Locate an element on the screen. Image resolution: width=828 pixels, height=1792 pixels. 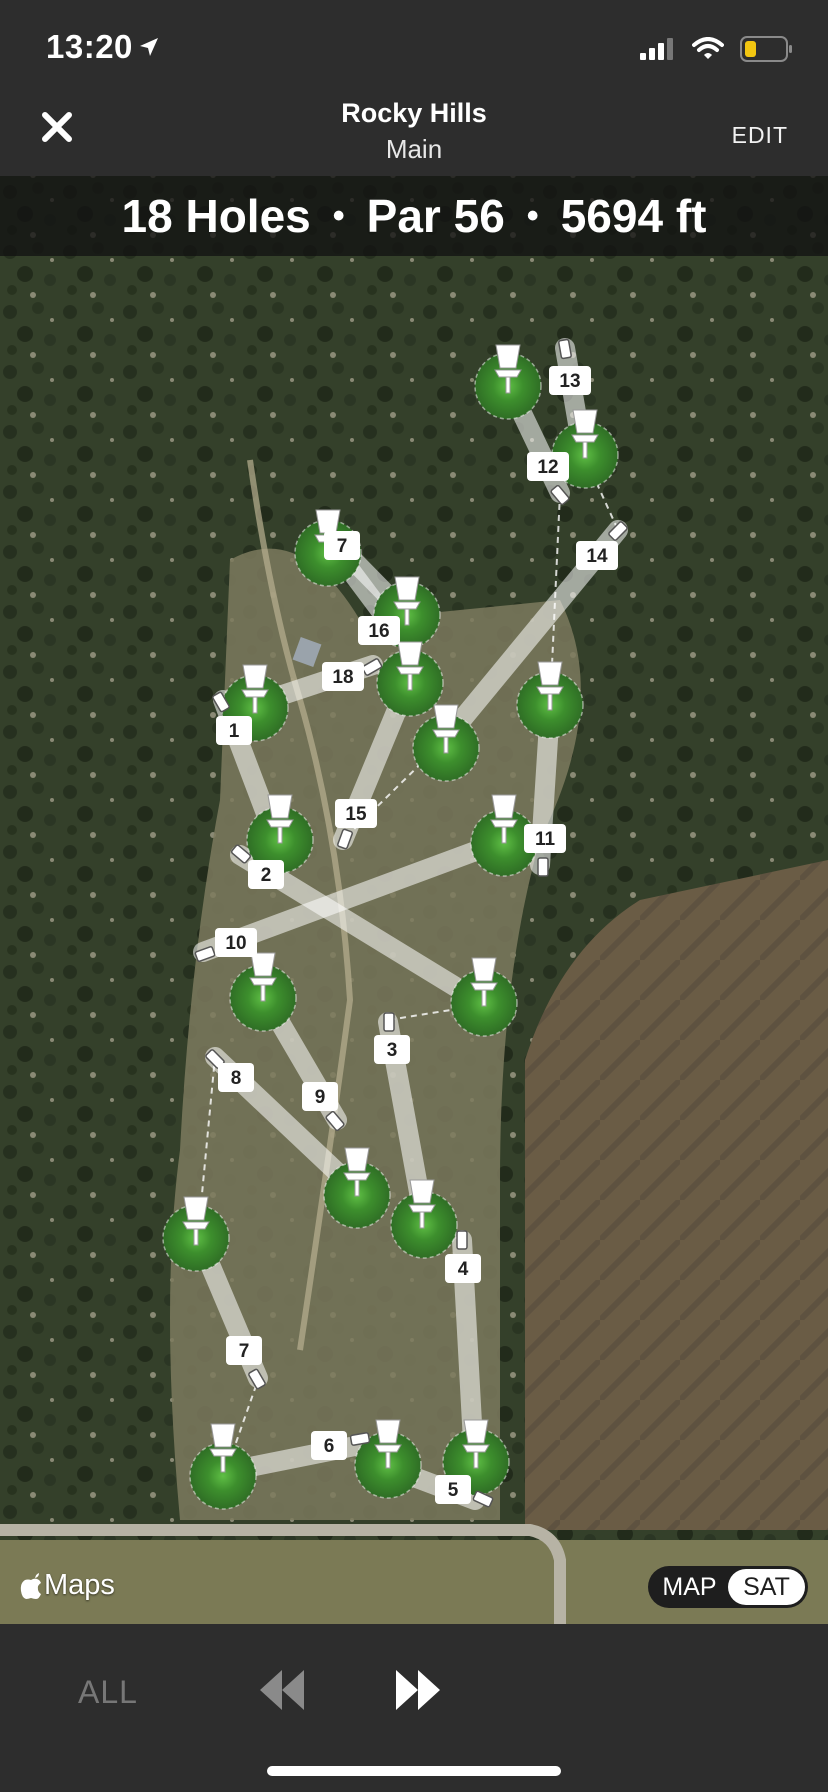
course-info-banner: 18 Holes • Par 56 • 5694 ft is located at coordinates (414, 216).